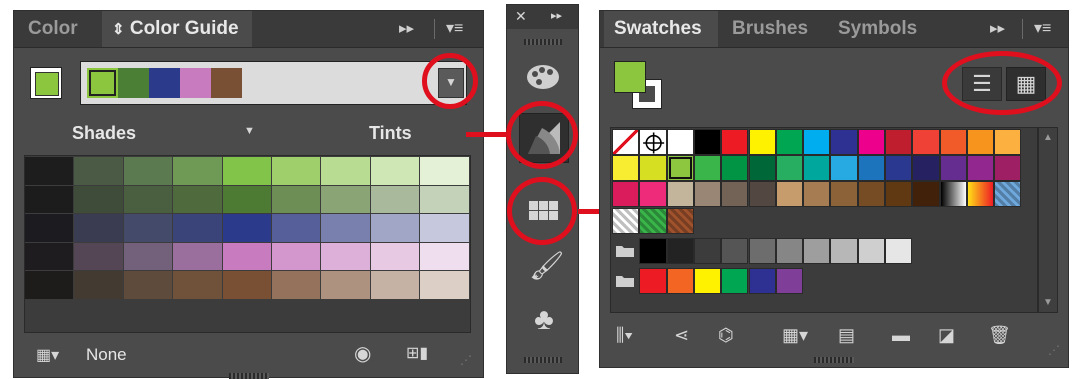 This screenshot has height=379, width=1073. What do you see at coordinates (626, 142) in the screenshot?
I see `none-swatch` at bounding box center [626, 142].